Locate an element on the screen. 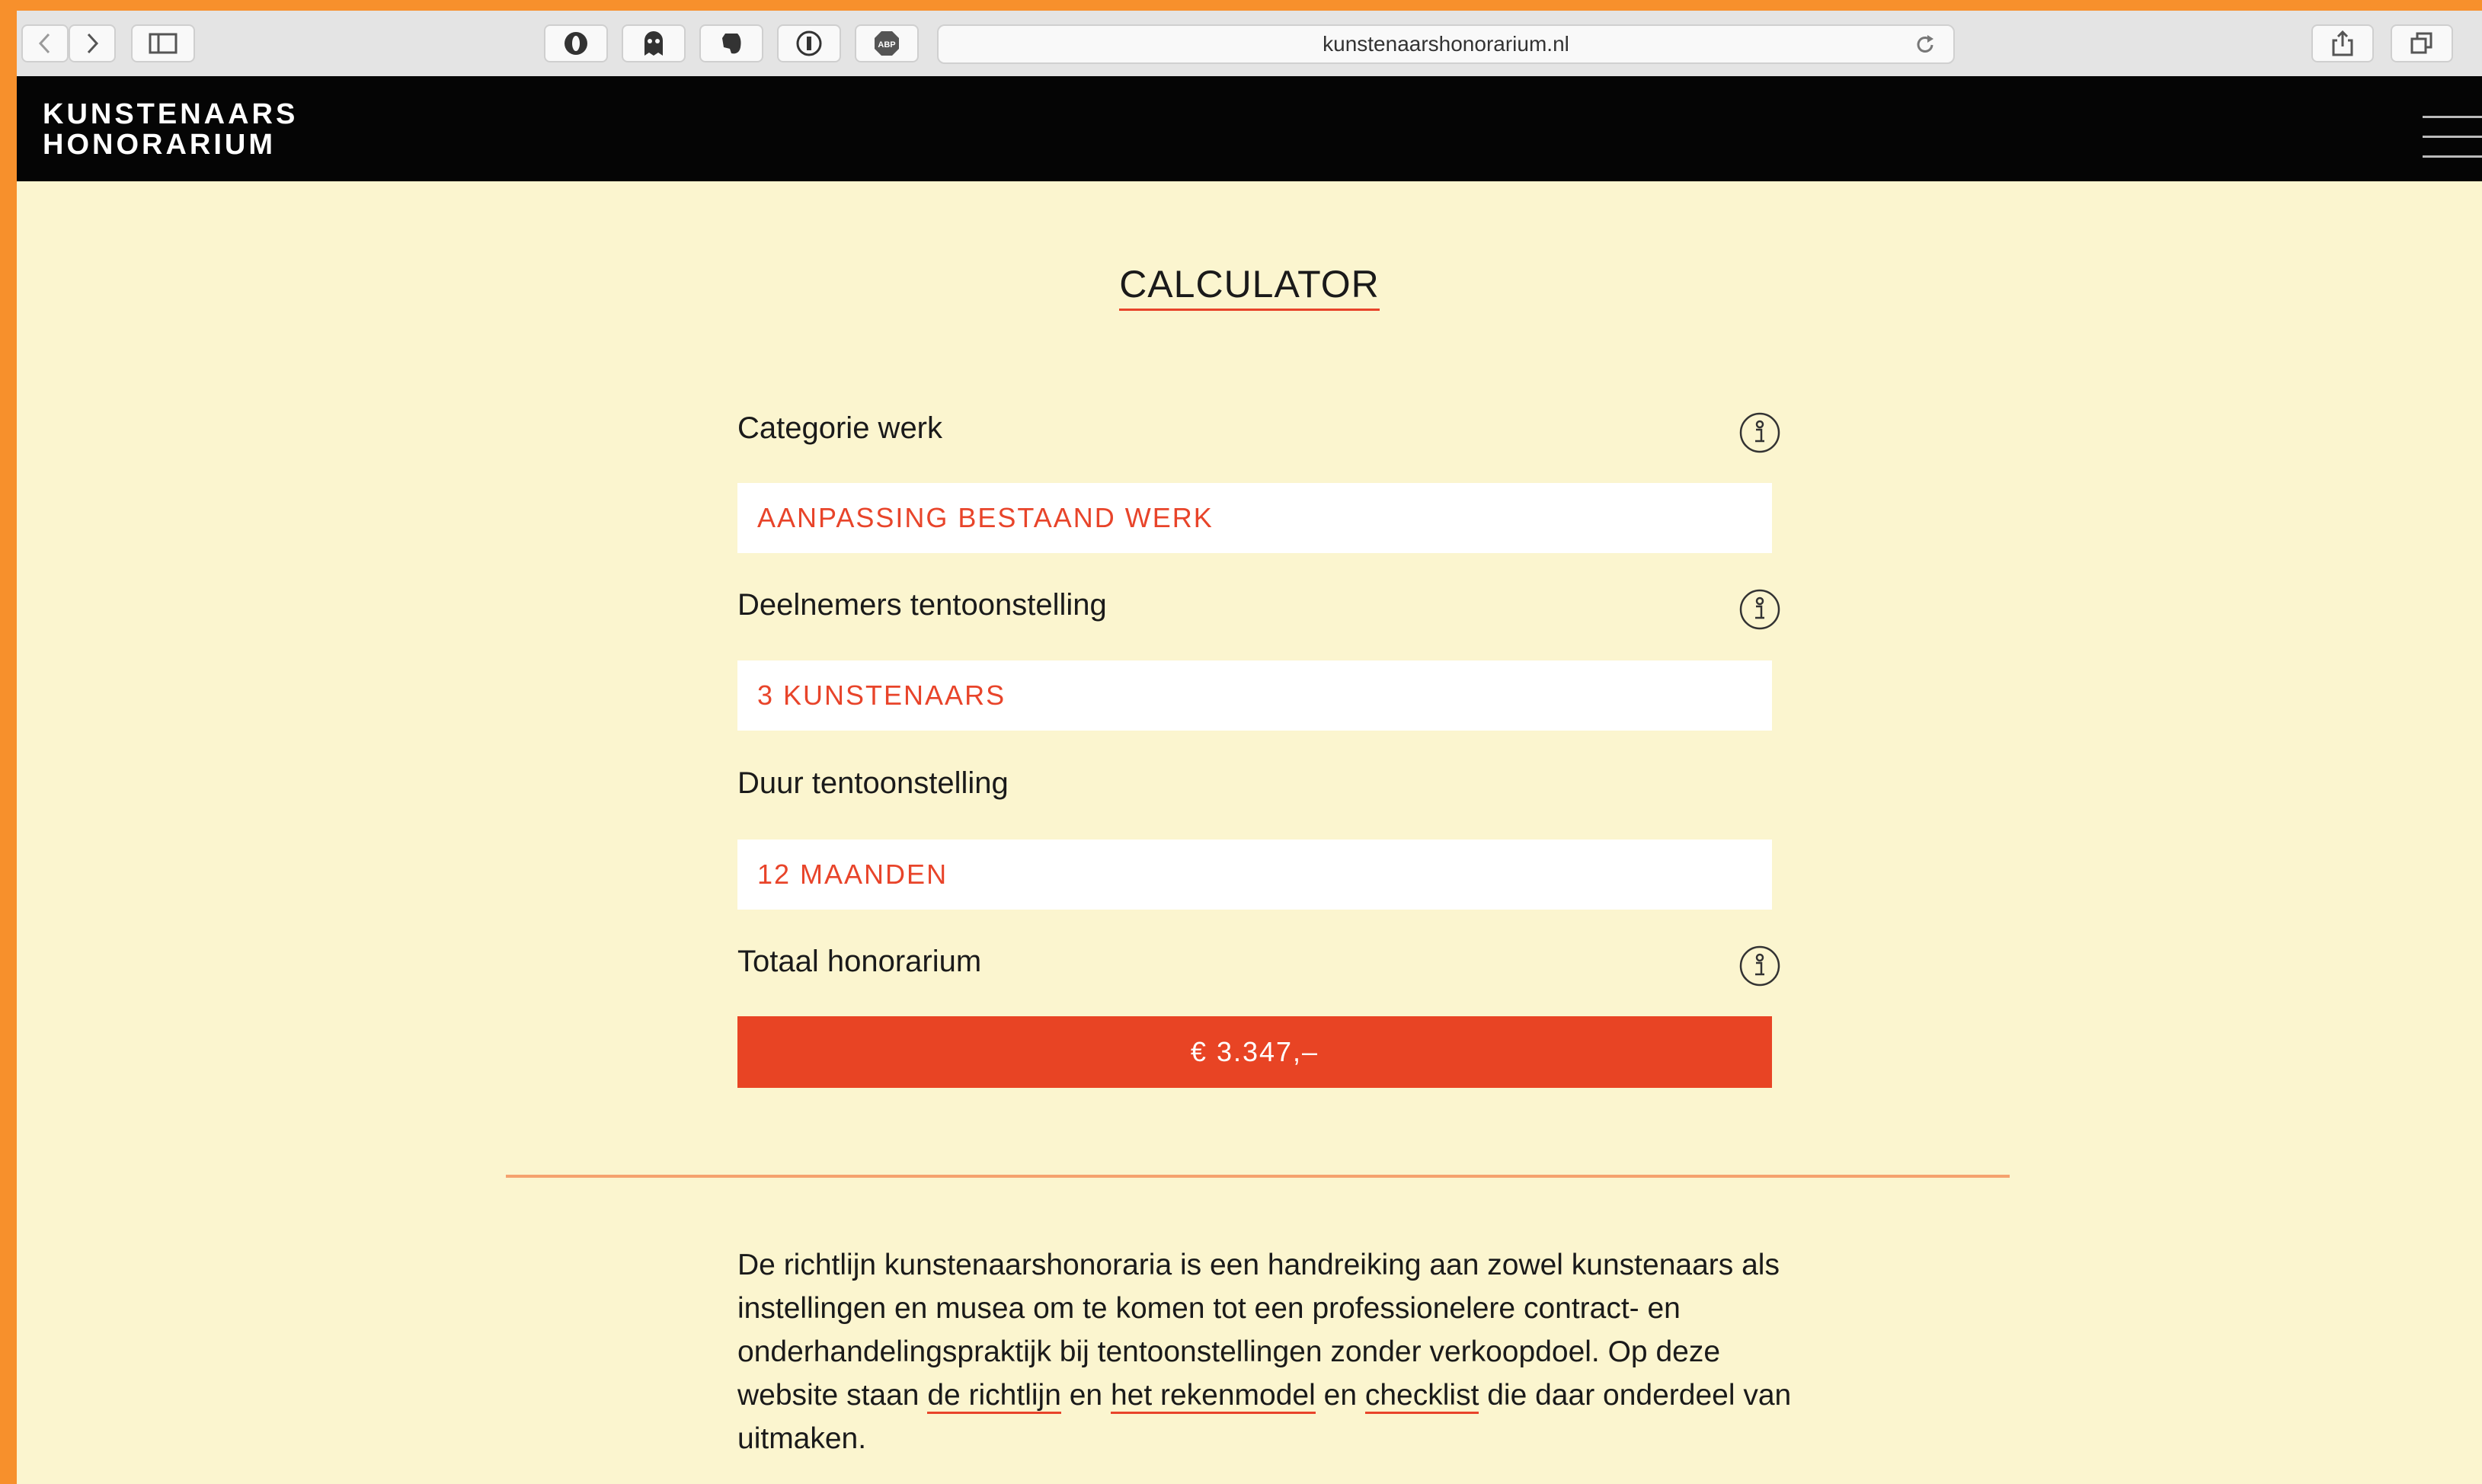  share-button is located at coordinates (2342, 43).